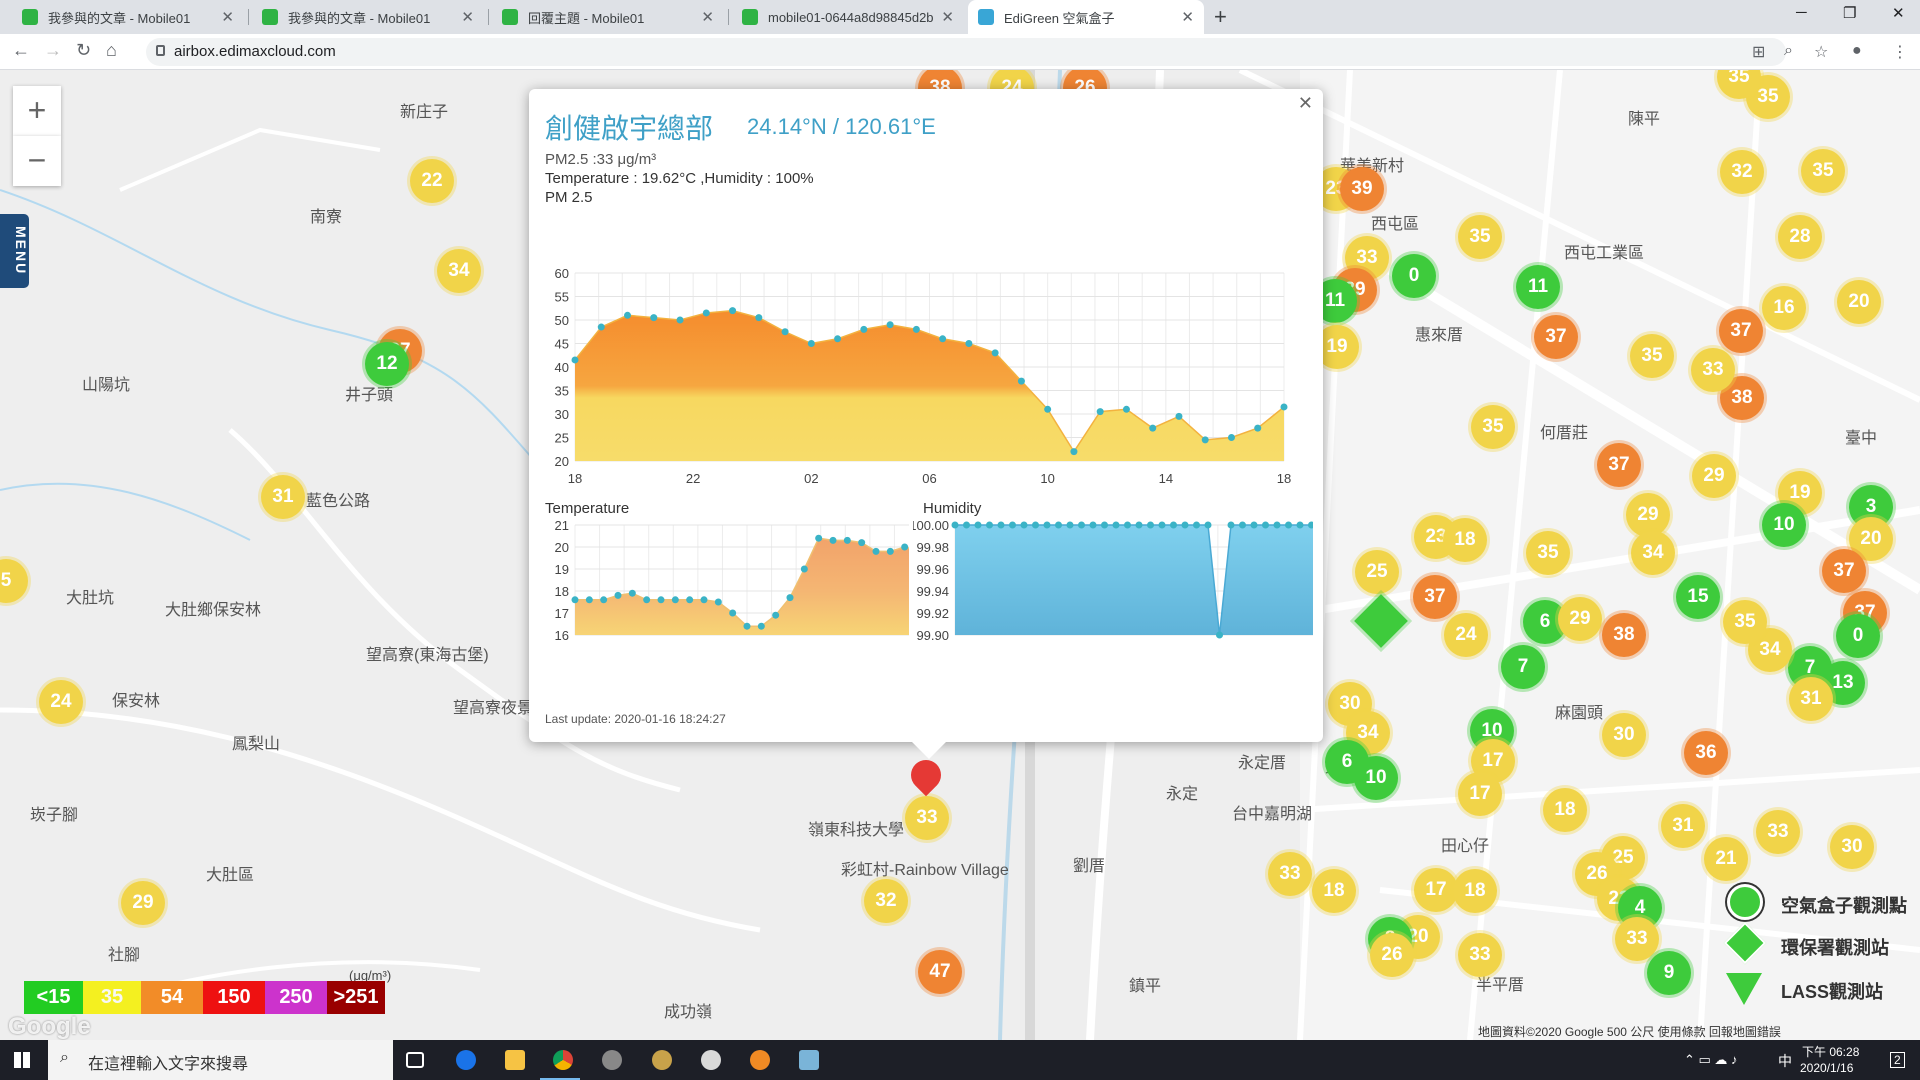 This screenshot has height=1080, width=1920. Describe the element at coordinates (1801, 12) in the screenshot. I see `minimize-button: ─` at that location.